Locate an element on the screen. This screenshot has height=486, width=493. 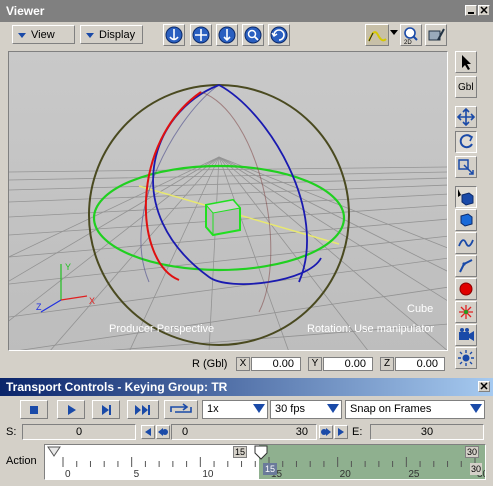
curve-dropdown-icon is located at coordinates (394, 32).